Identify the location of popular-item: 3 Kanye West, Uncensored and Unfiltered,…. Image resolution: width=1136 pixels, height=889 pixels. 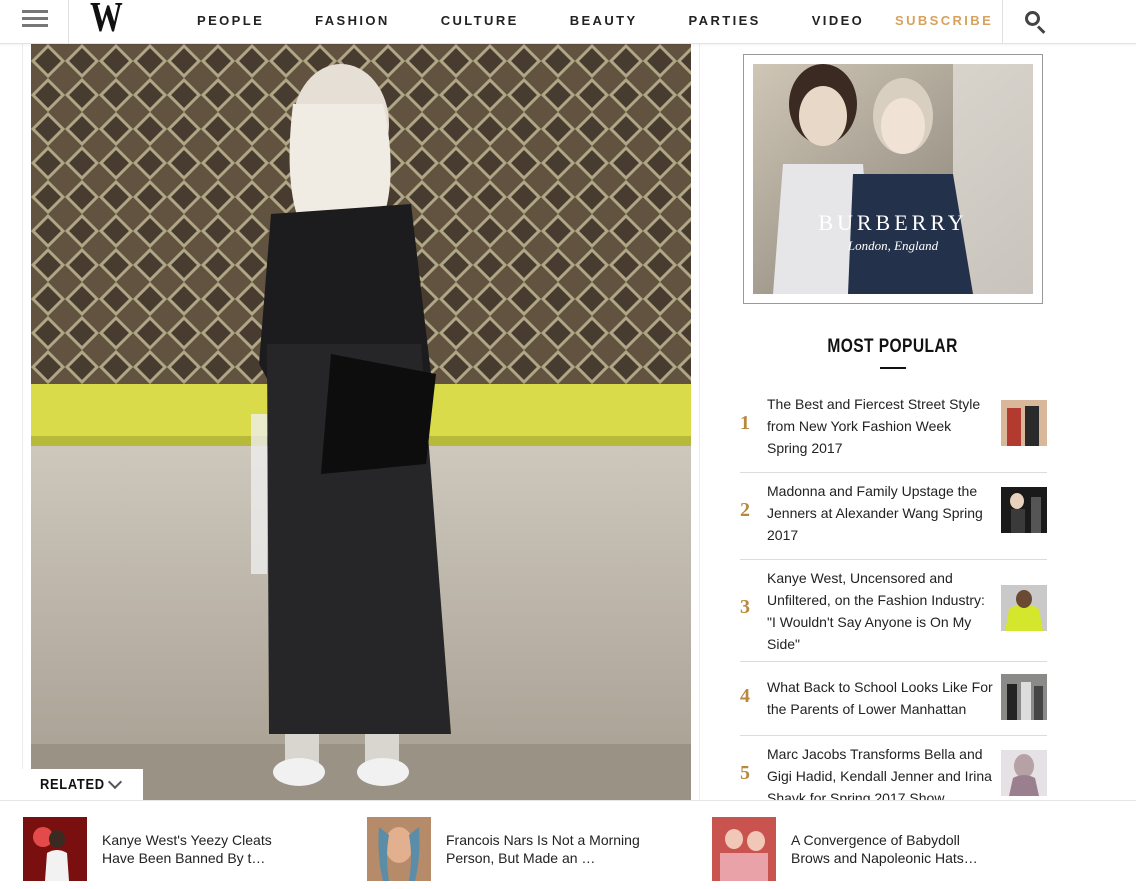
(893, 614).